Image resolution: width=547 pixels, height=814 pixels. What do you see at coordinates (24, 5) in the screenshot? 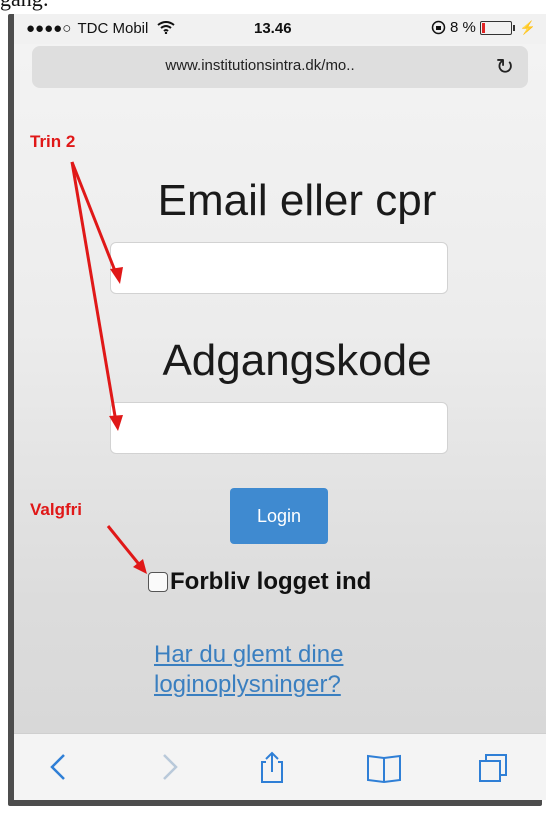
I see `top-text-fragment: gang:` at bounding box center [24, 5].